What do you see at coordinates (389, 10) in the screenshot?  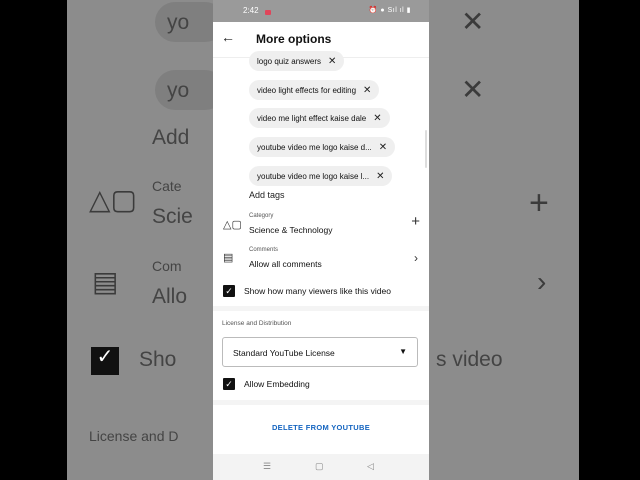 I see `system-icons: ⏰ ● Sıl ıl ▮` at bounding box center [389, 10].